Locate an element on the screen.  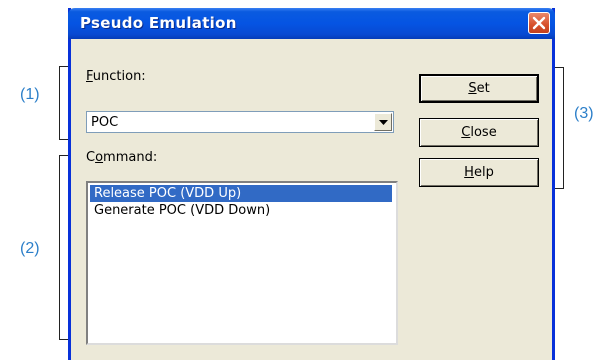
window-title: Pseudo Emulation is located at coordinates (158, 23).